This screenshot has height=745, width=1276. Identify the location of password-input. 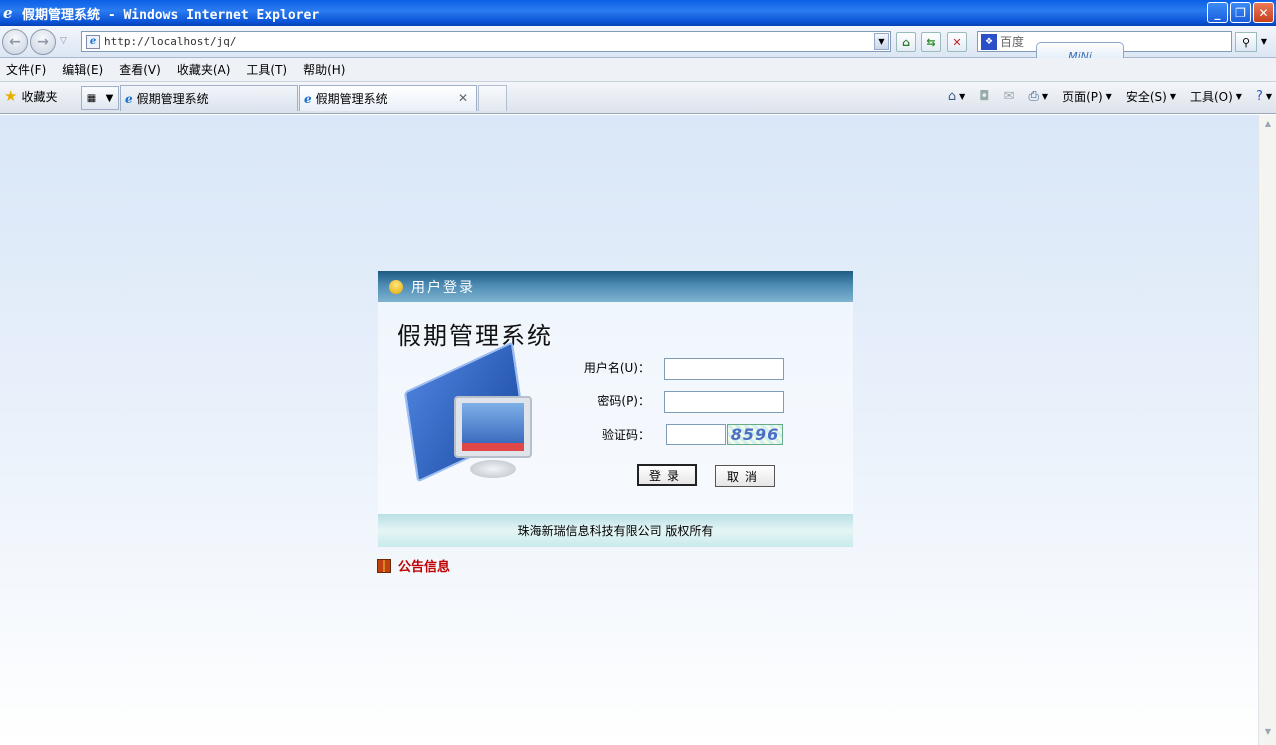
(724, 402).